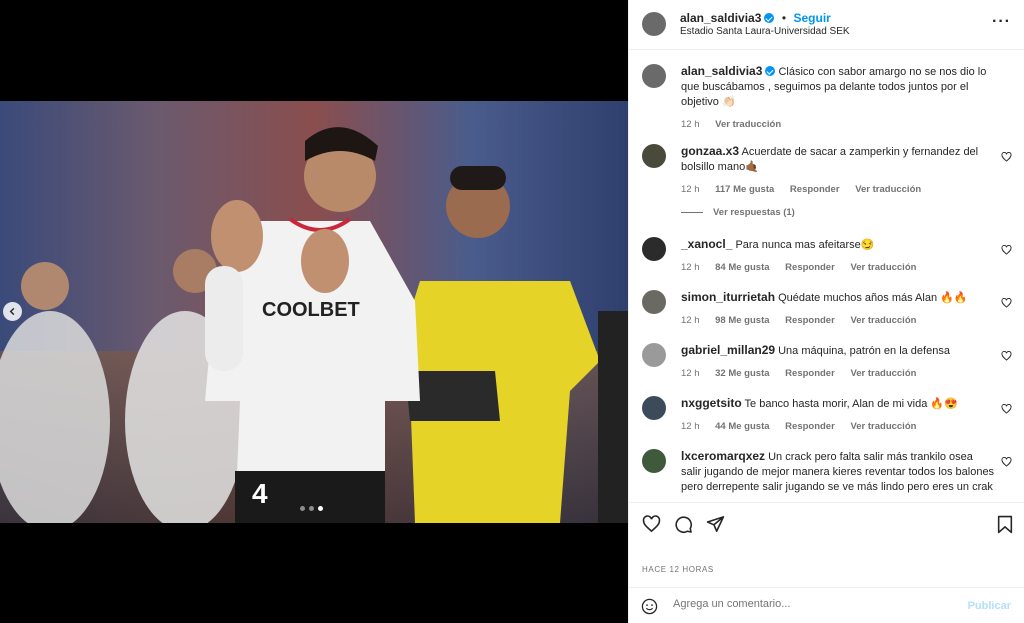  Describe the element at coordinates (728, 350) in the screenshot. I see `comment-username: gabriel_millan29` at that location.